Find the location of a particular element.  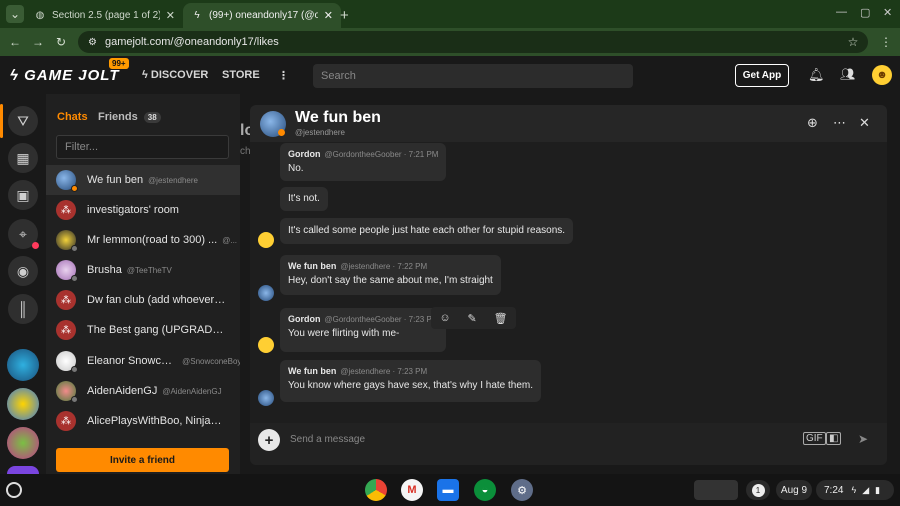

bookmark-star-icon: ☆ is located at coordinates (853, 42).